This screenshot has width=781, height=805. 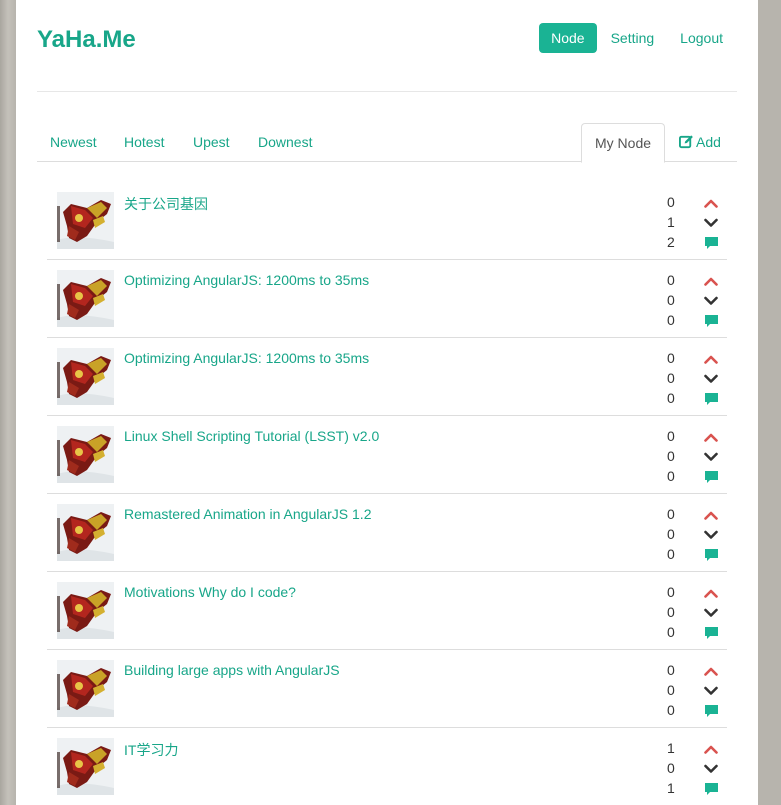 What do you see at coordinates (86, 40) in the screenshot?
I see `brand-logo: YaHa.Me` at bounding box center [86, 40].